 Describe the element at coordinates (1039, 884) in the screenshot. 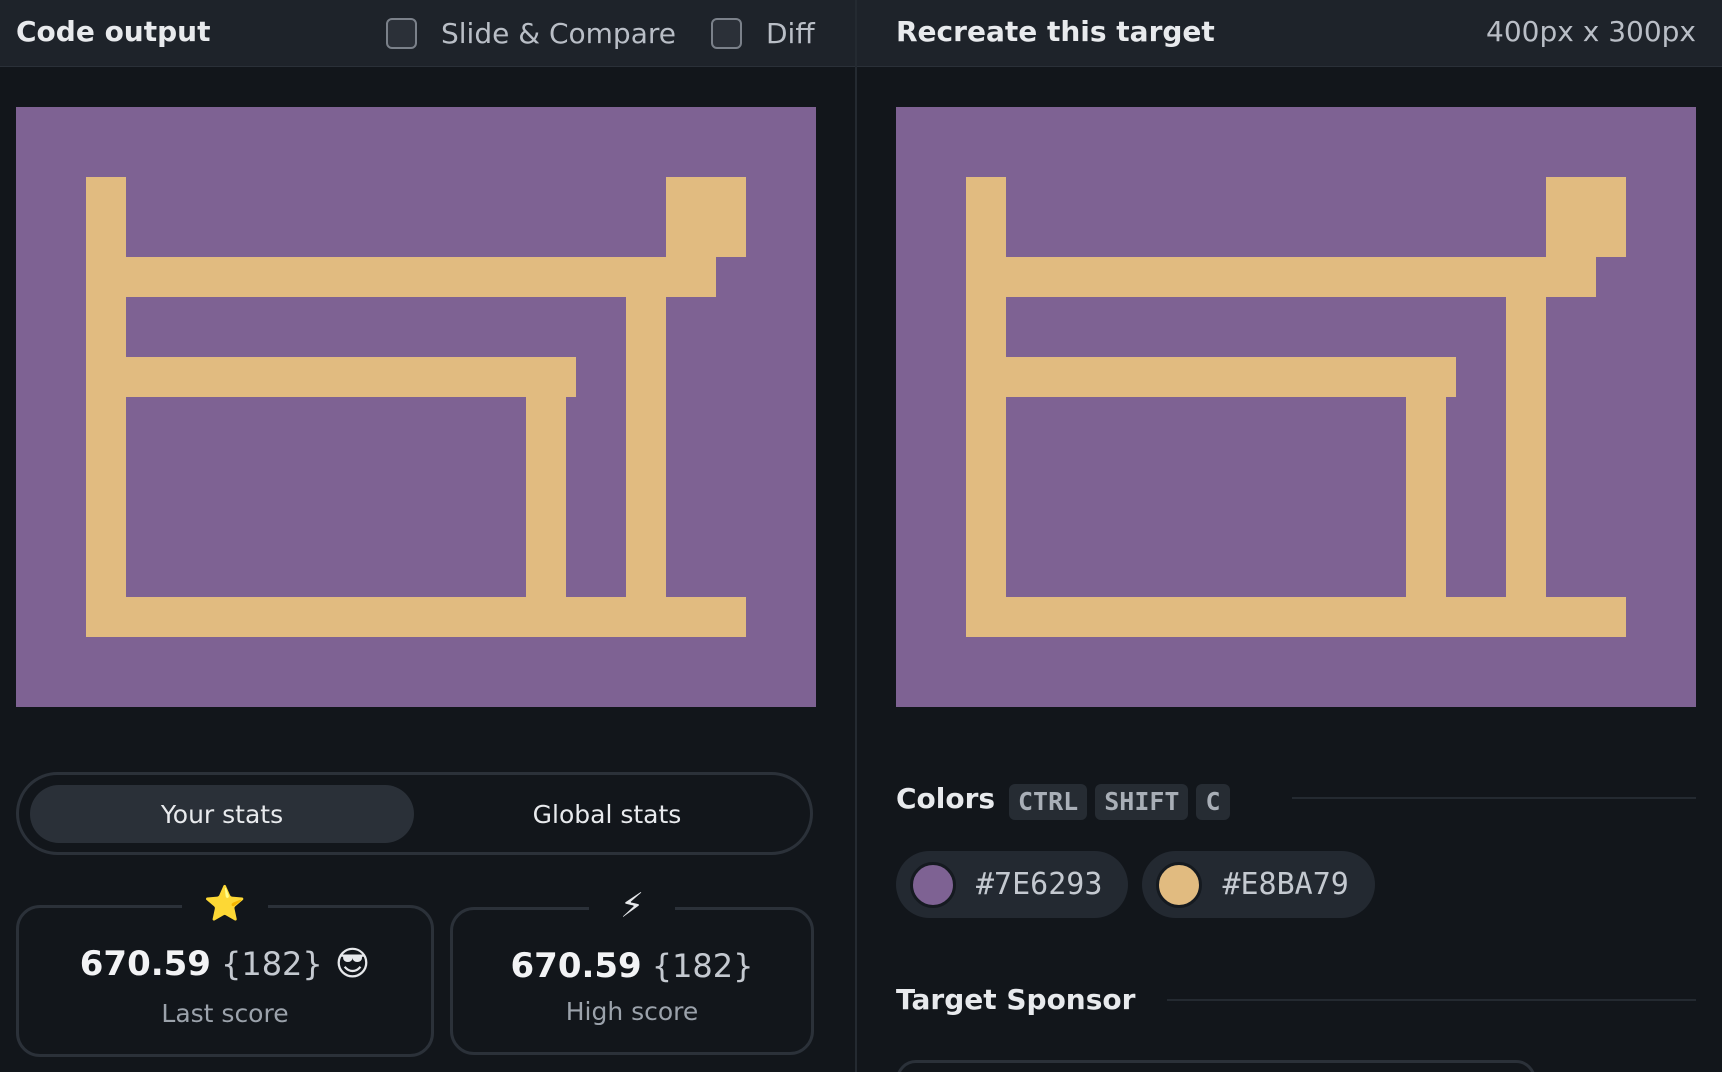

I see `swatch-purple-hex: #7E6293` at that location.